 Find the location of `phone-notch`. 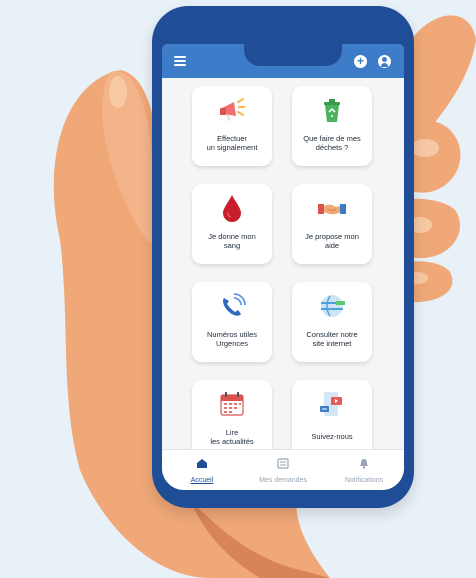

phone-notch is located at coordinates (293, 55).